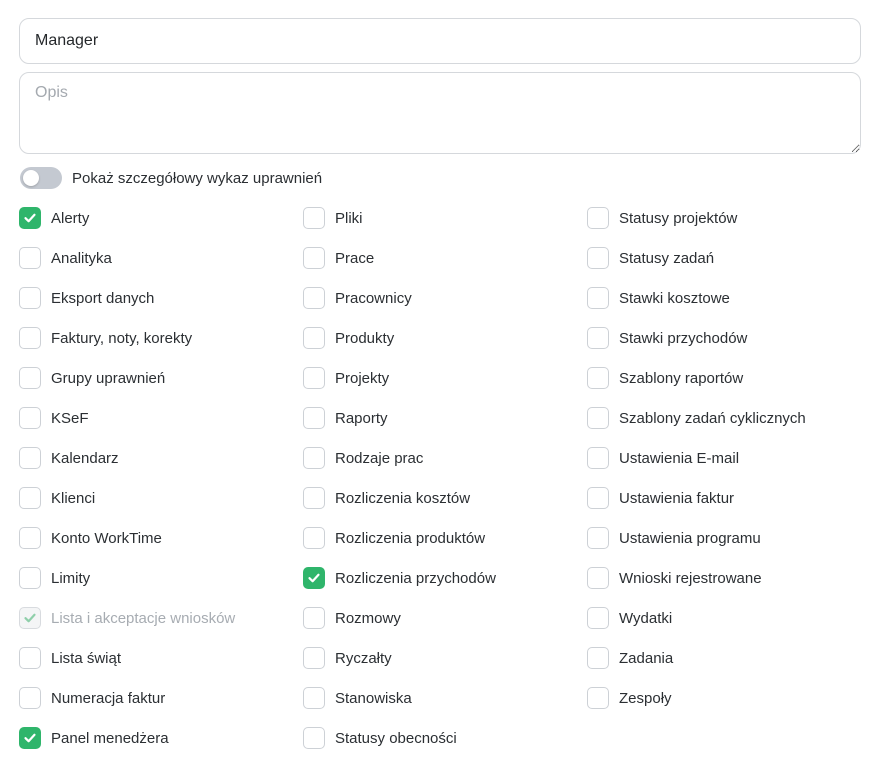 The height and width of the screenshot is (765, 884). Describe the element at coordinates (161, 658) in the screenshot. I see `permission-lista-swiat: Lista świąt` at that location.